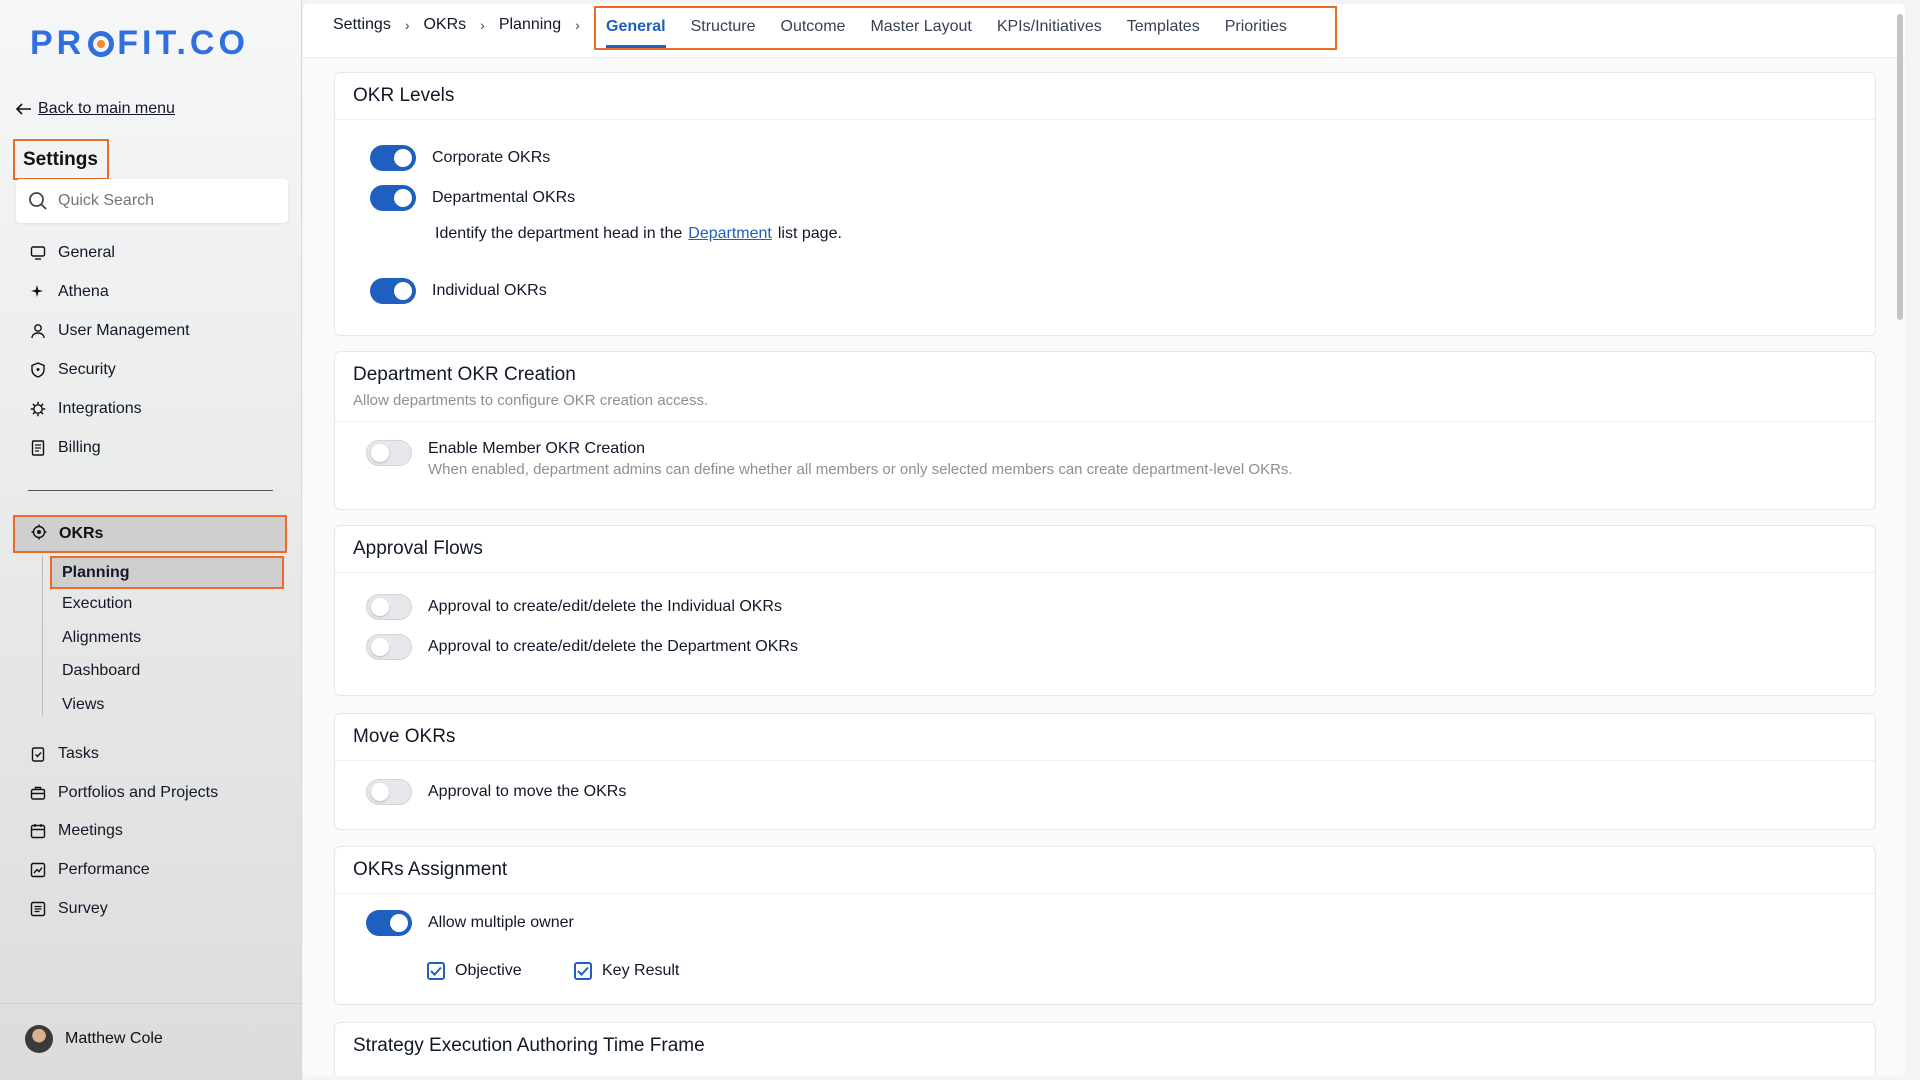 This screenshot has width=1920, height=1080. Describe the element at coordinates (101, 638) in the screenshot. I see `sidebar-subitem-alignments: Alignments` at that location.